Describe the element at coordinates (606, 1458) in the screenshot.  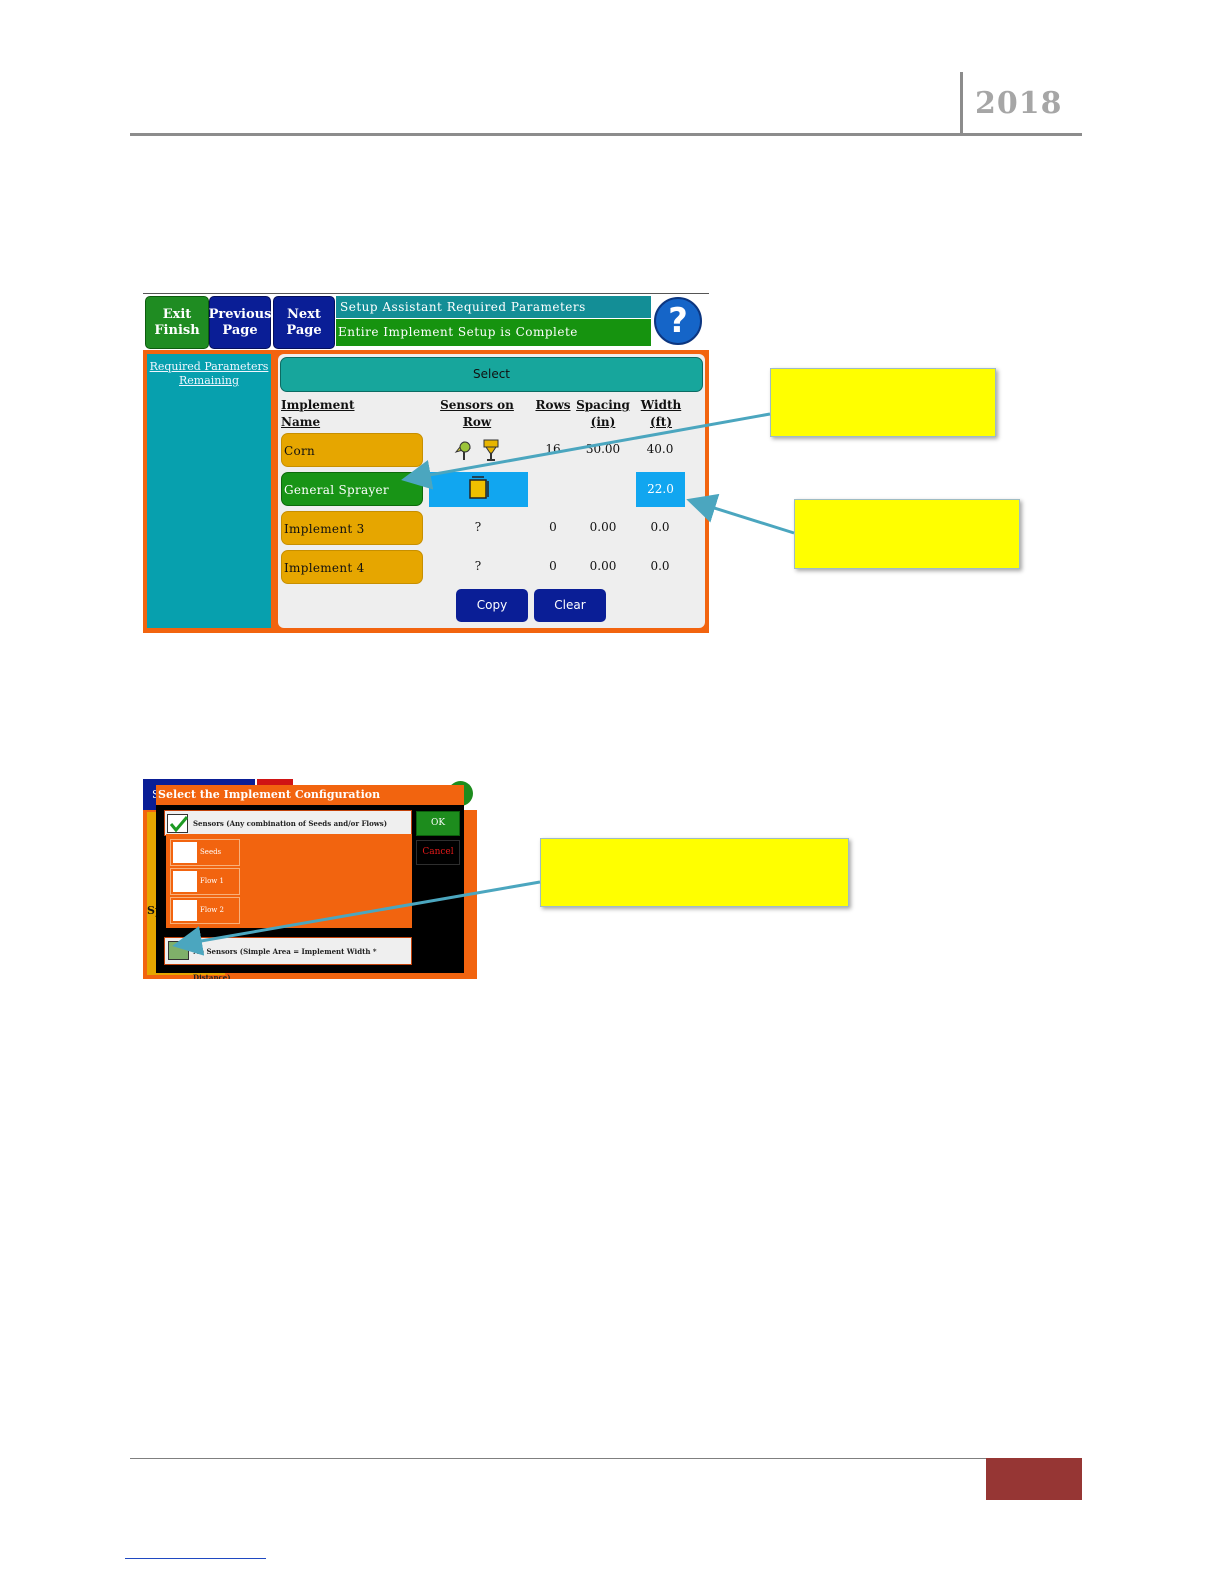
I see `footer-rule` at that location.